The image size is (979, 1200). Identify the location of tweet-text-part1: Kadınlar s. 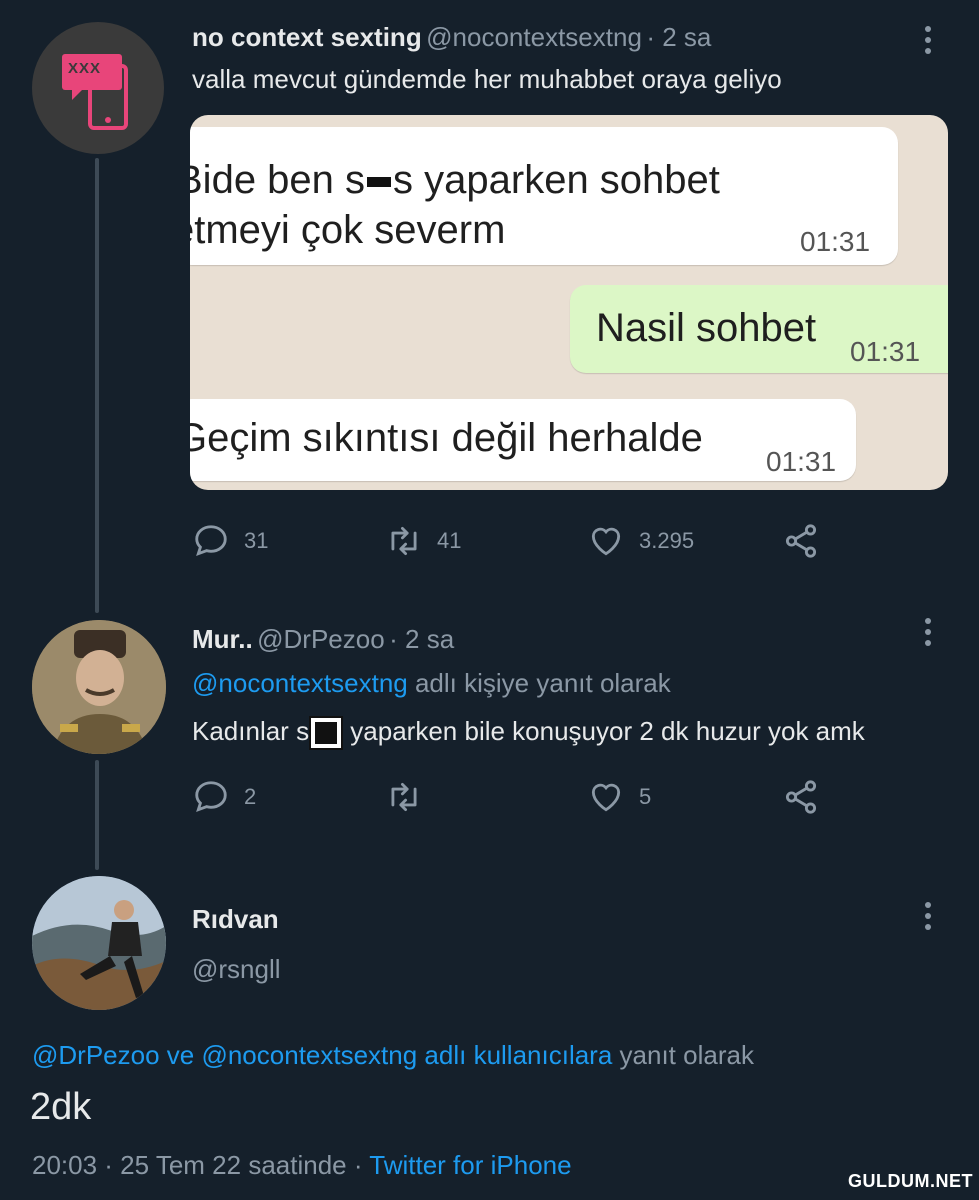
(251, 731).